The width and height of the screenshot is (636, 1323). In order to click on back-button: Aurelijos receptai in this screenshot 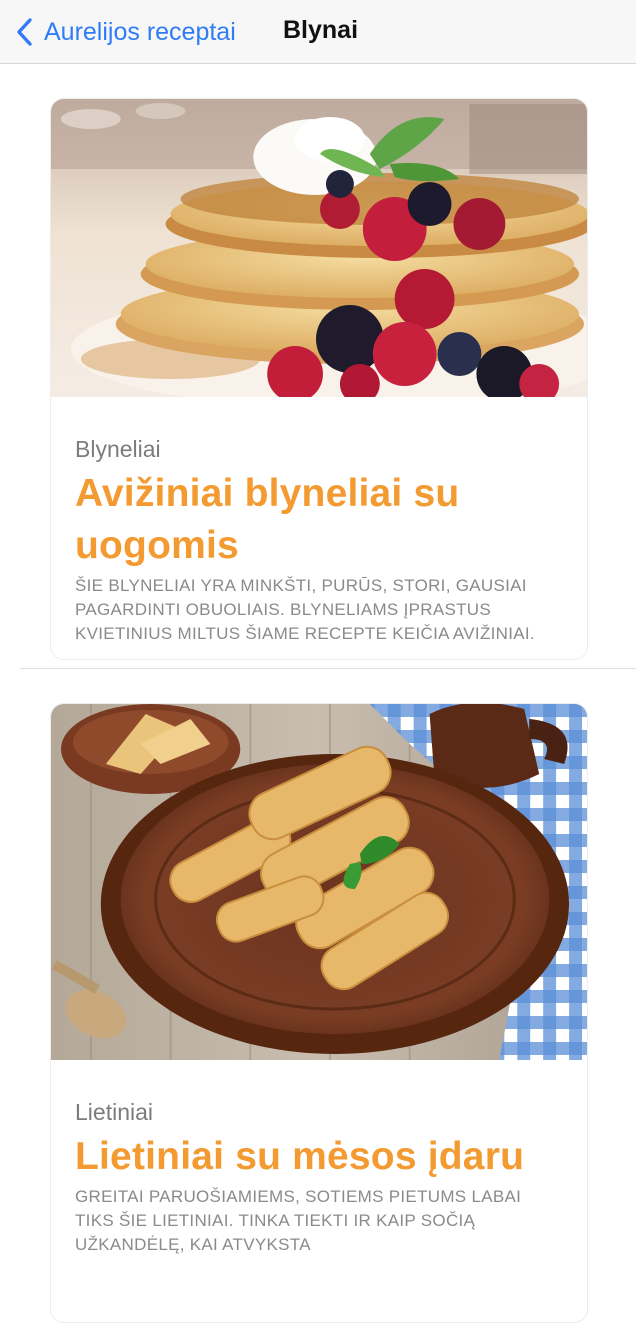, I will do `click(125, 32)`.